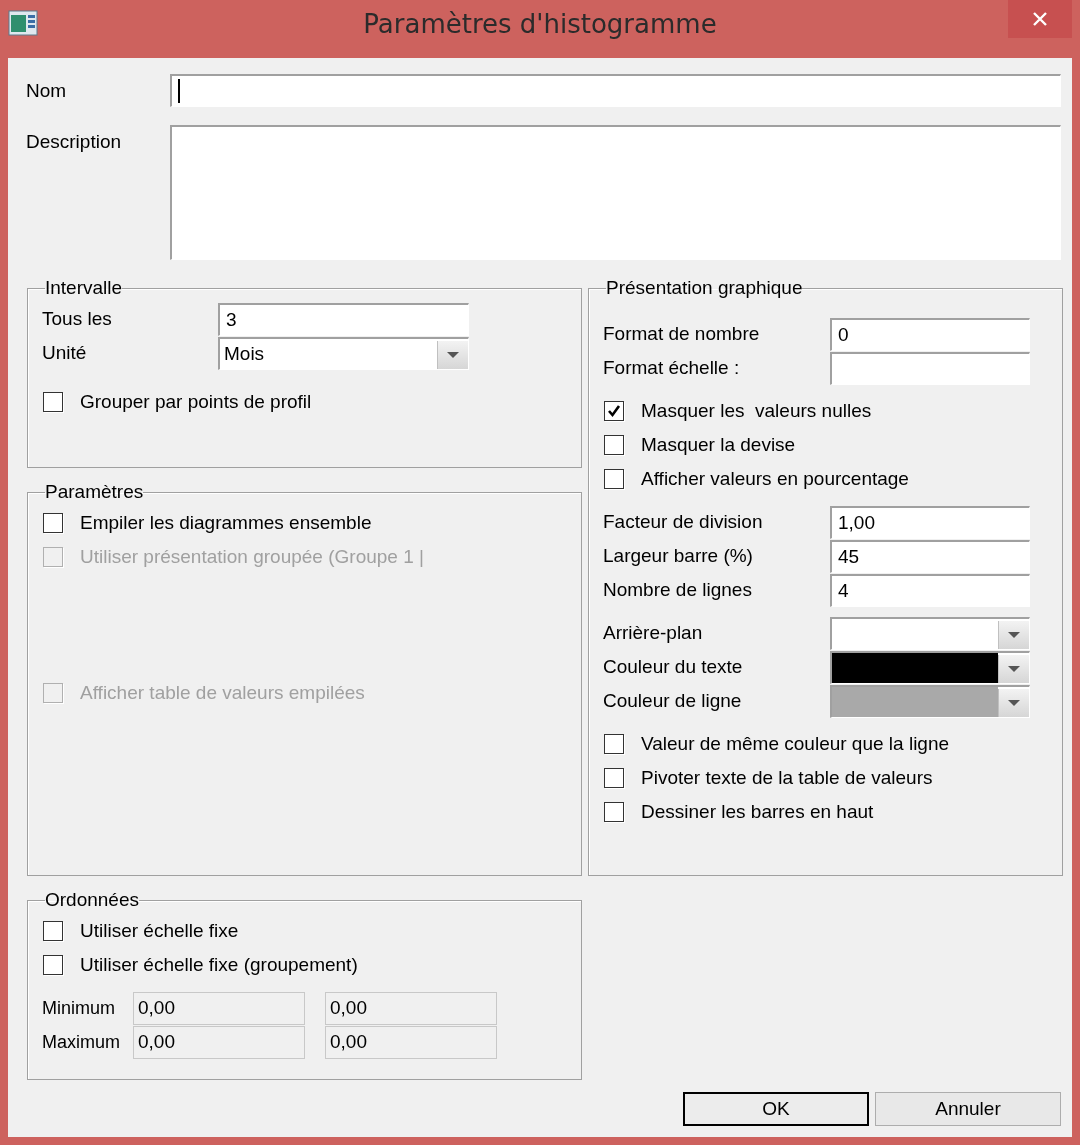 The width and height of the screenshot is (1080, 1145). I want to click on close-button, so click(1040, 19).